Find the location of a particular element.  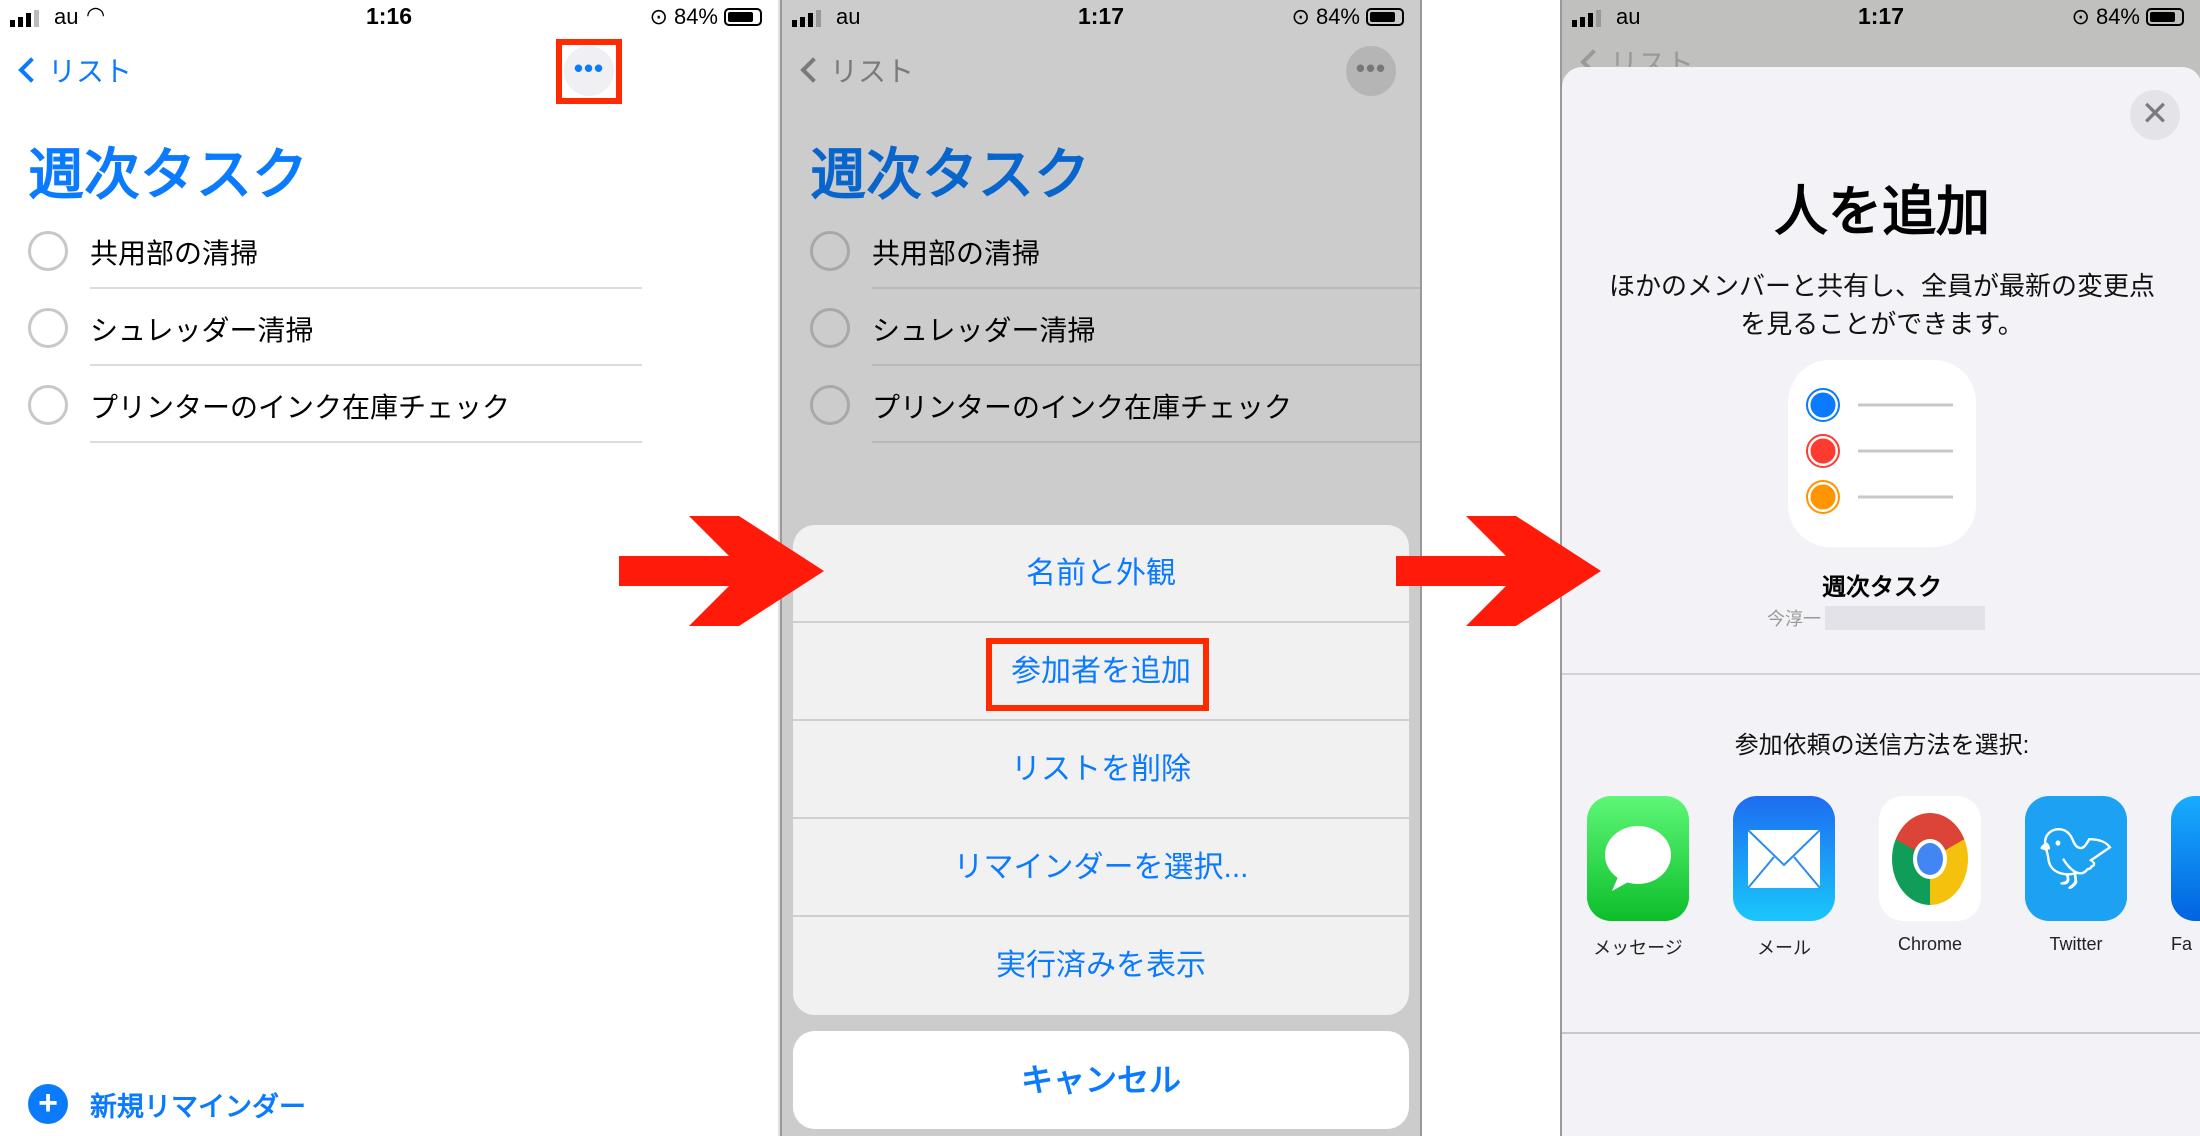

list-glyph-icon is located at coordinates (1879, 451).